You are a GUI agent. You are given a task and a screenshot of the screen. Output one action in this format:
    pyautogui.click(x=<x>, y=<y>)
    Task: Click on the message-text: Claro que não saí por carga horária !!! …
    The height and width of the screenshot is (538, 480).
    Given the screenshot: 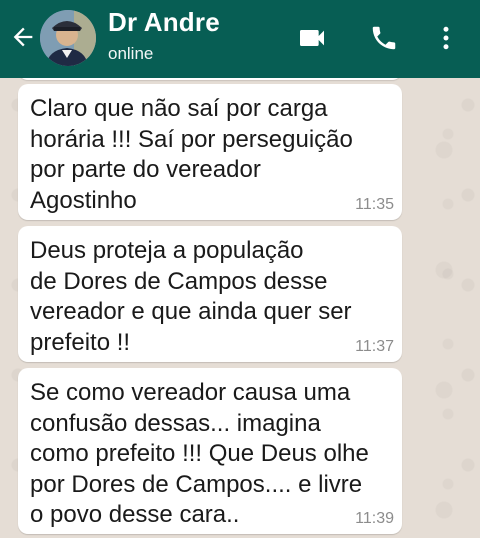 What is the action you would take?
    pyautogui.click(x=191, y=154)
    